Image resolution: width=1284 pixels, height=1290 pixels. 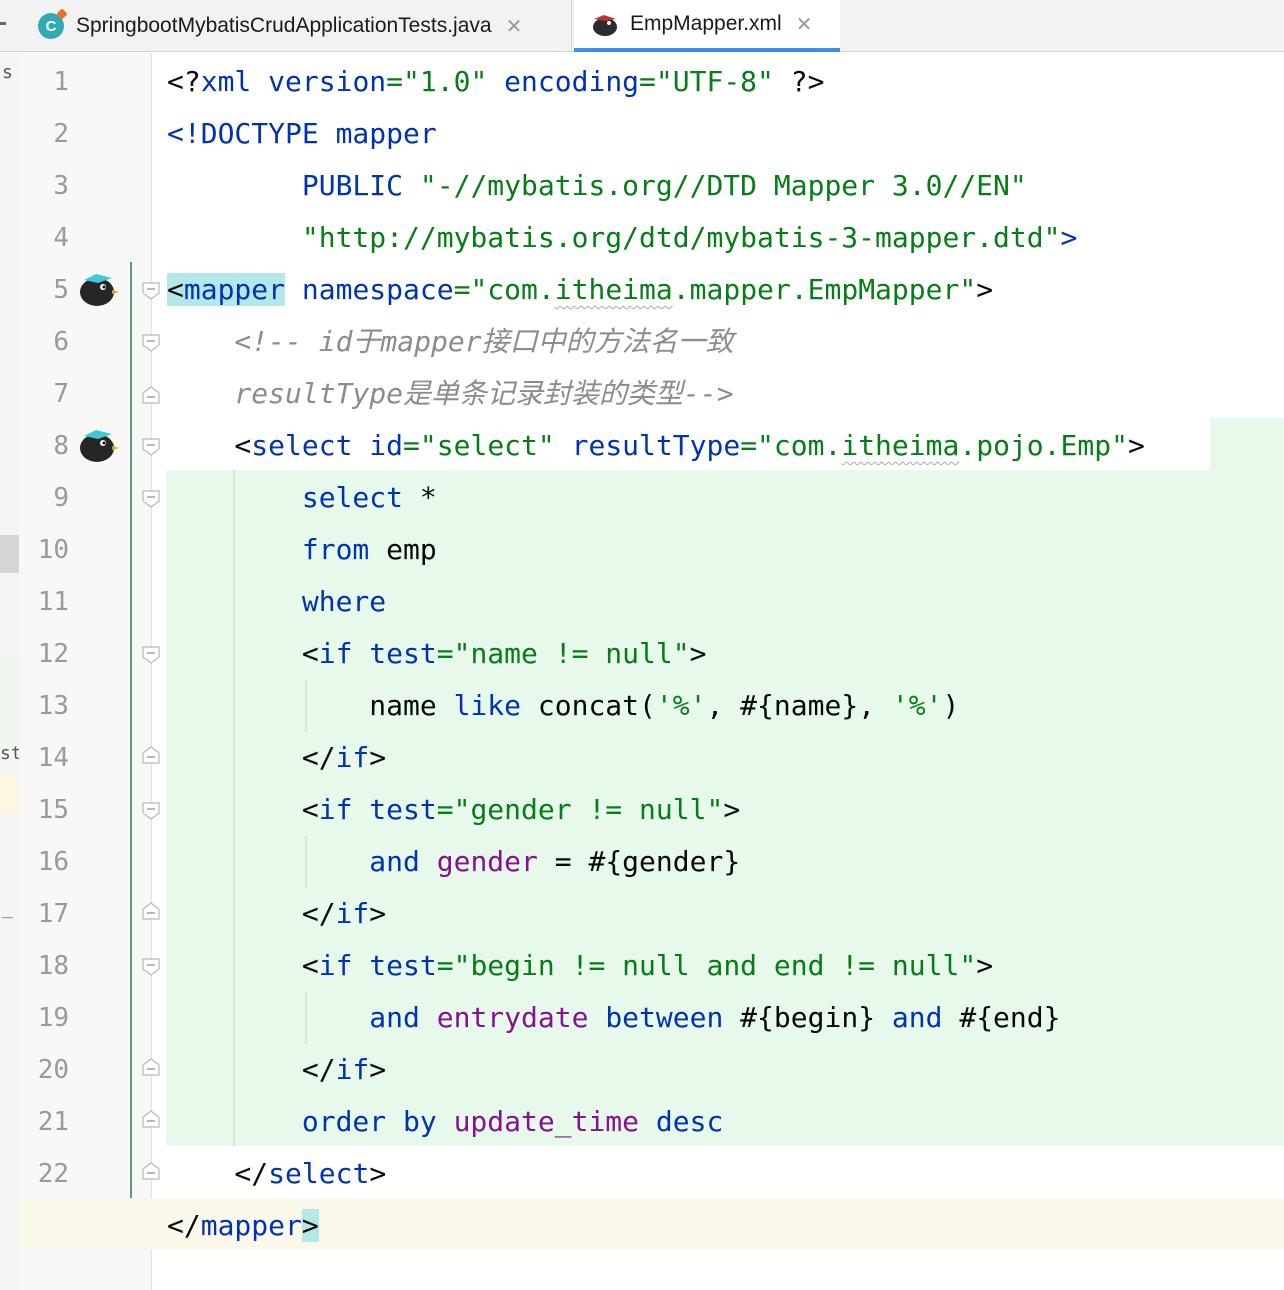 What do you see at coordinates (131, 756) in the screenshot?
I see `vcs-change-marker` at bounding box center [131, 756].